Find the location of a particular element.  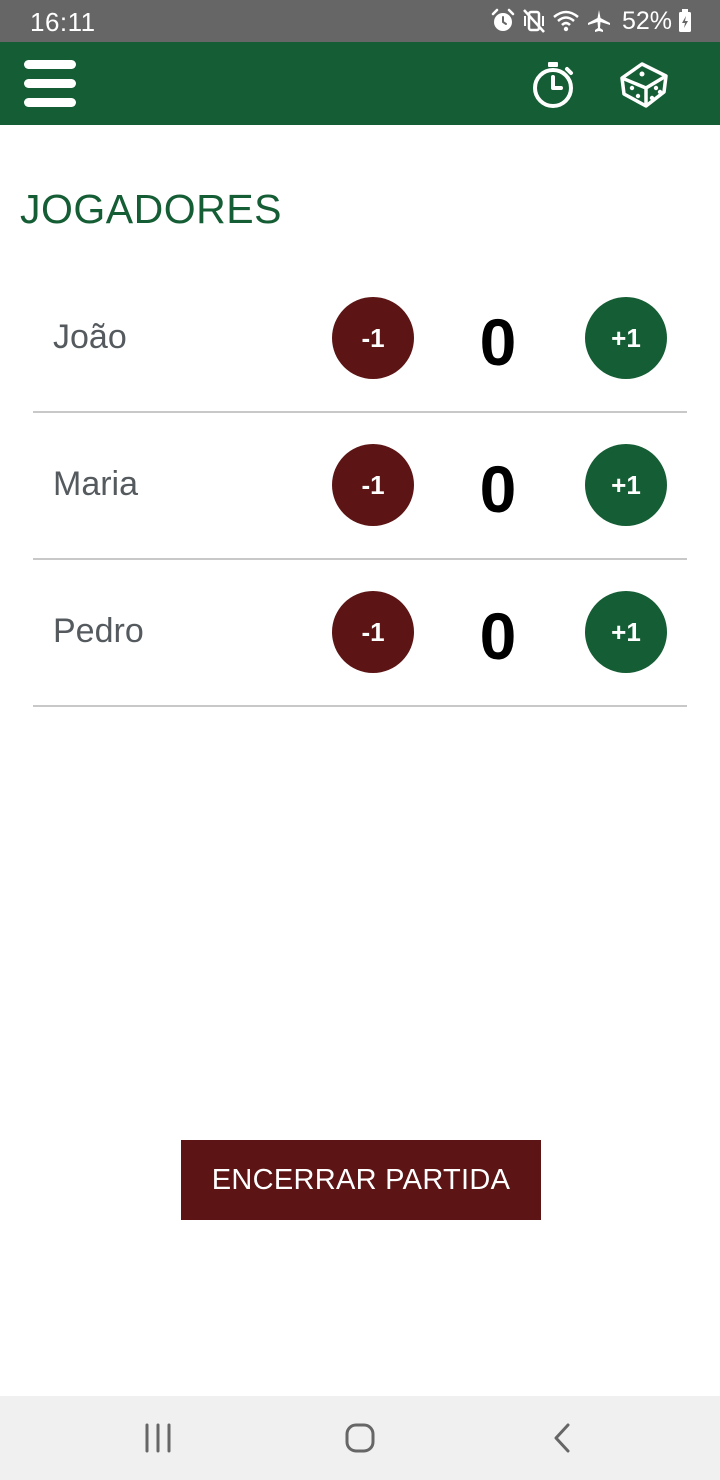

battery-percent: 52% is located at coordinates (646, 20).